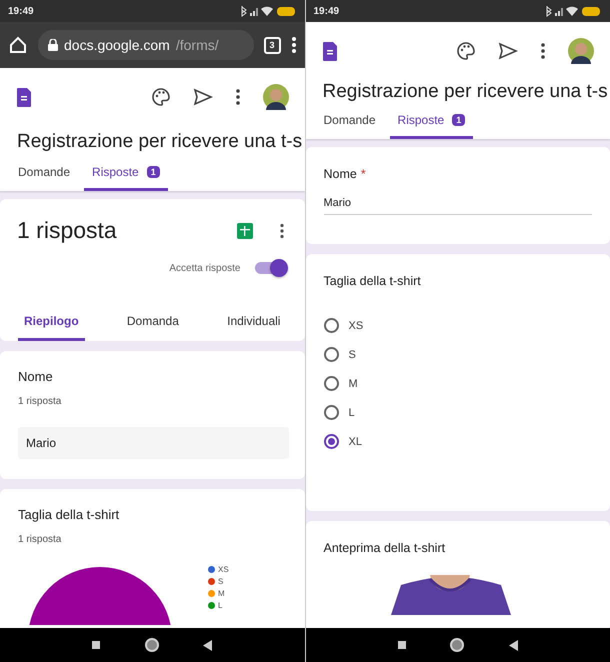 The image size is (610, 662). What do you see at coordinates (53, 45) in the screenshot?
I see `lock-icon` at bounding box center [53, 45].